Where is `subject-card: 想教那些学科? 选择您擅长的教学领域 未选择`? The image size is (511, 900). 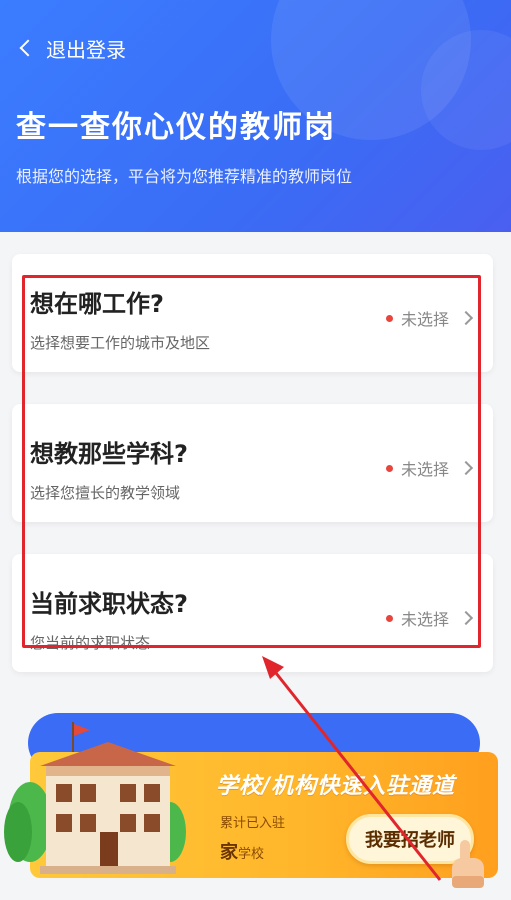 subject-card: 想教那些学科? 选择您擅长的教学领域 未选择 is located at coordinates (252, 463).